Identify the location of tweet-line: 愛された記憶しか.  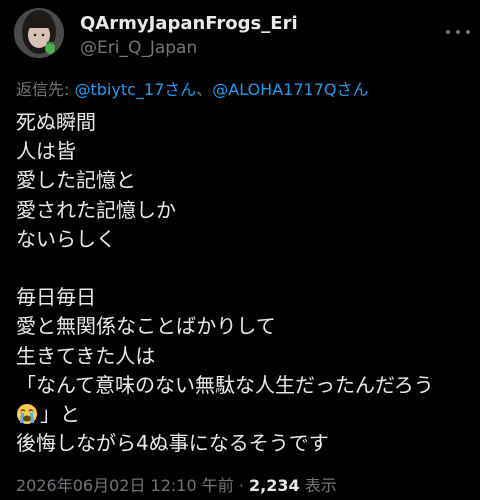
(96, 209).